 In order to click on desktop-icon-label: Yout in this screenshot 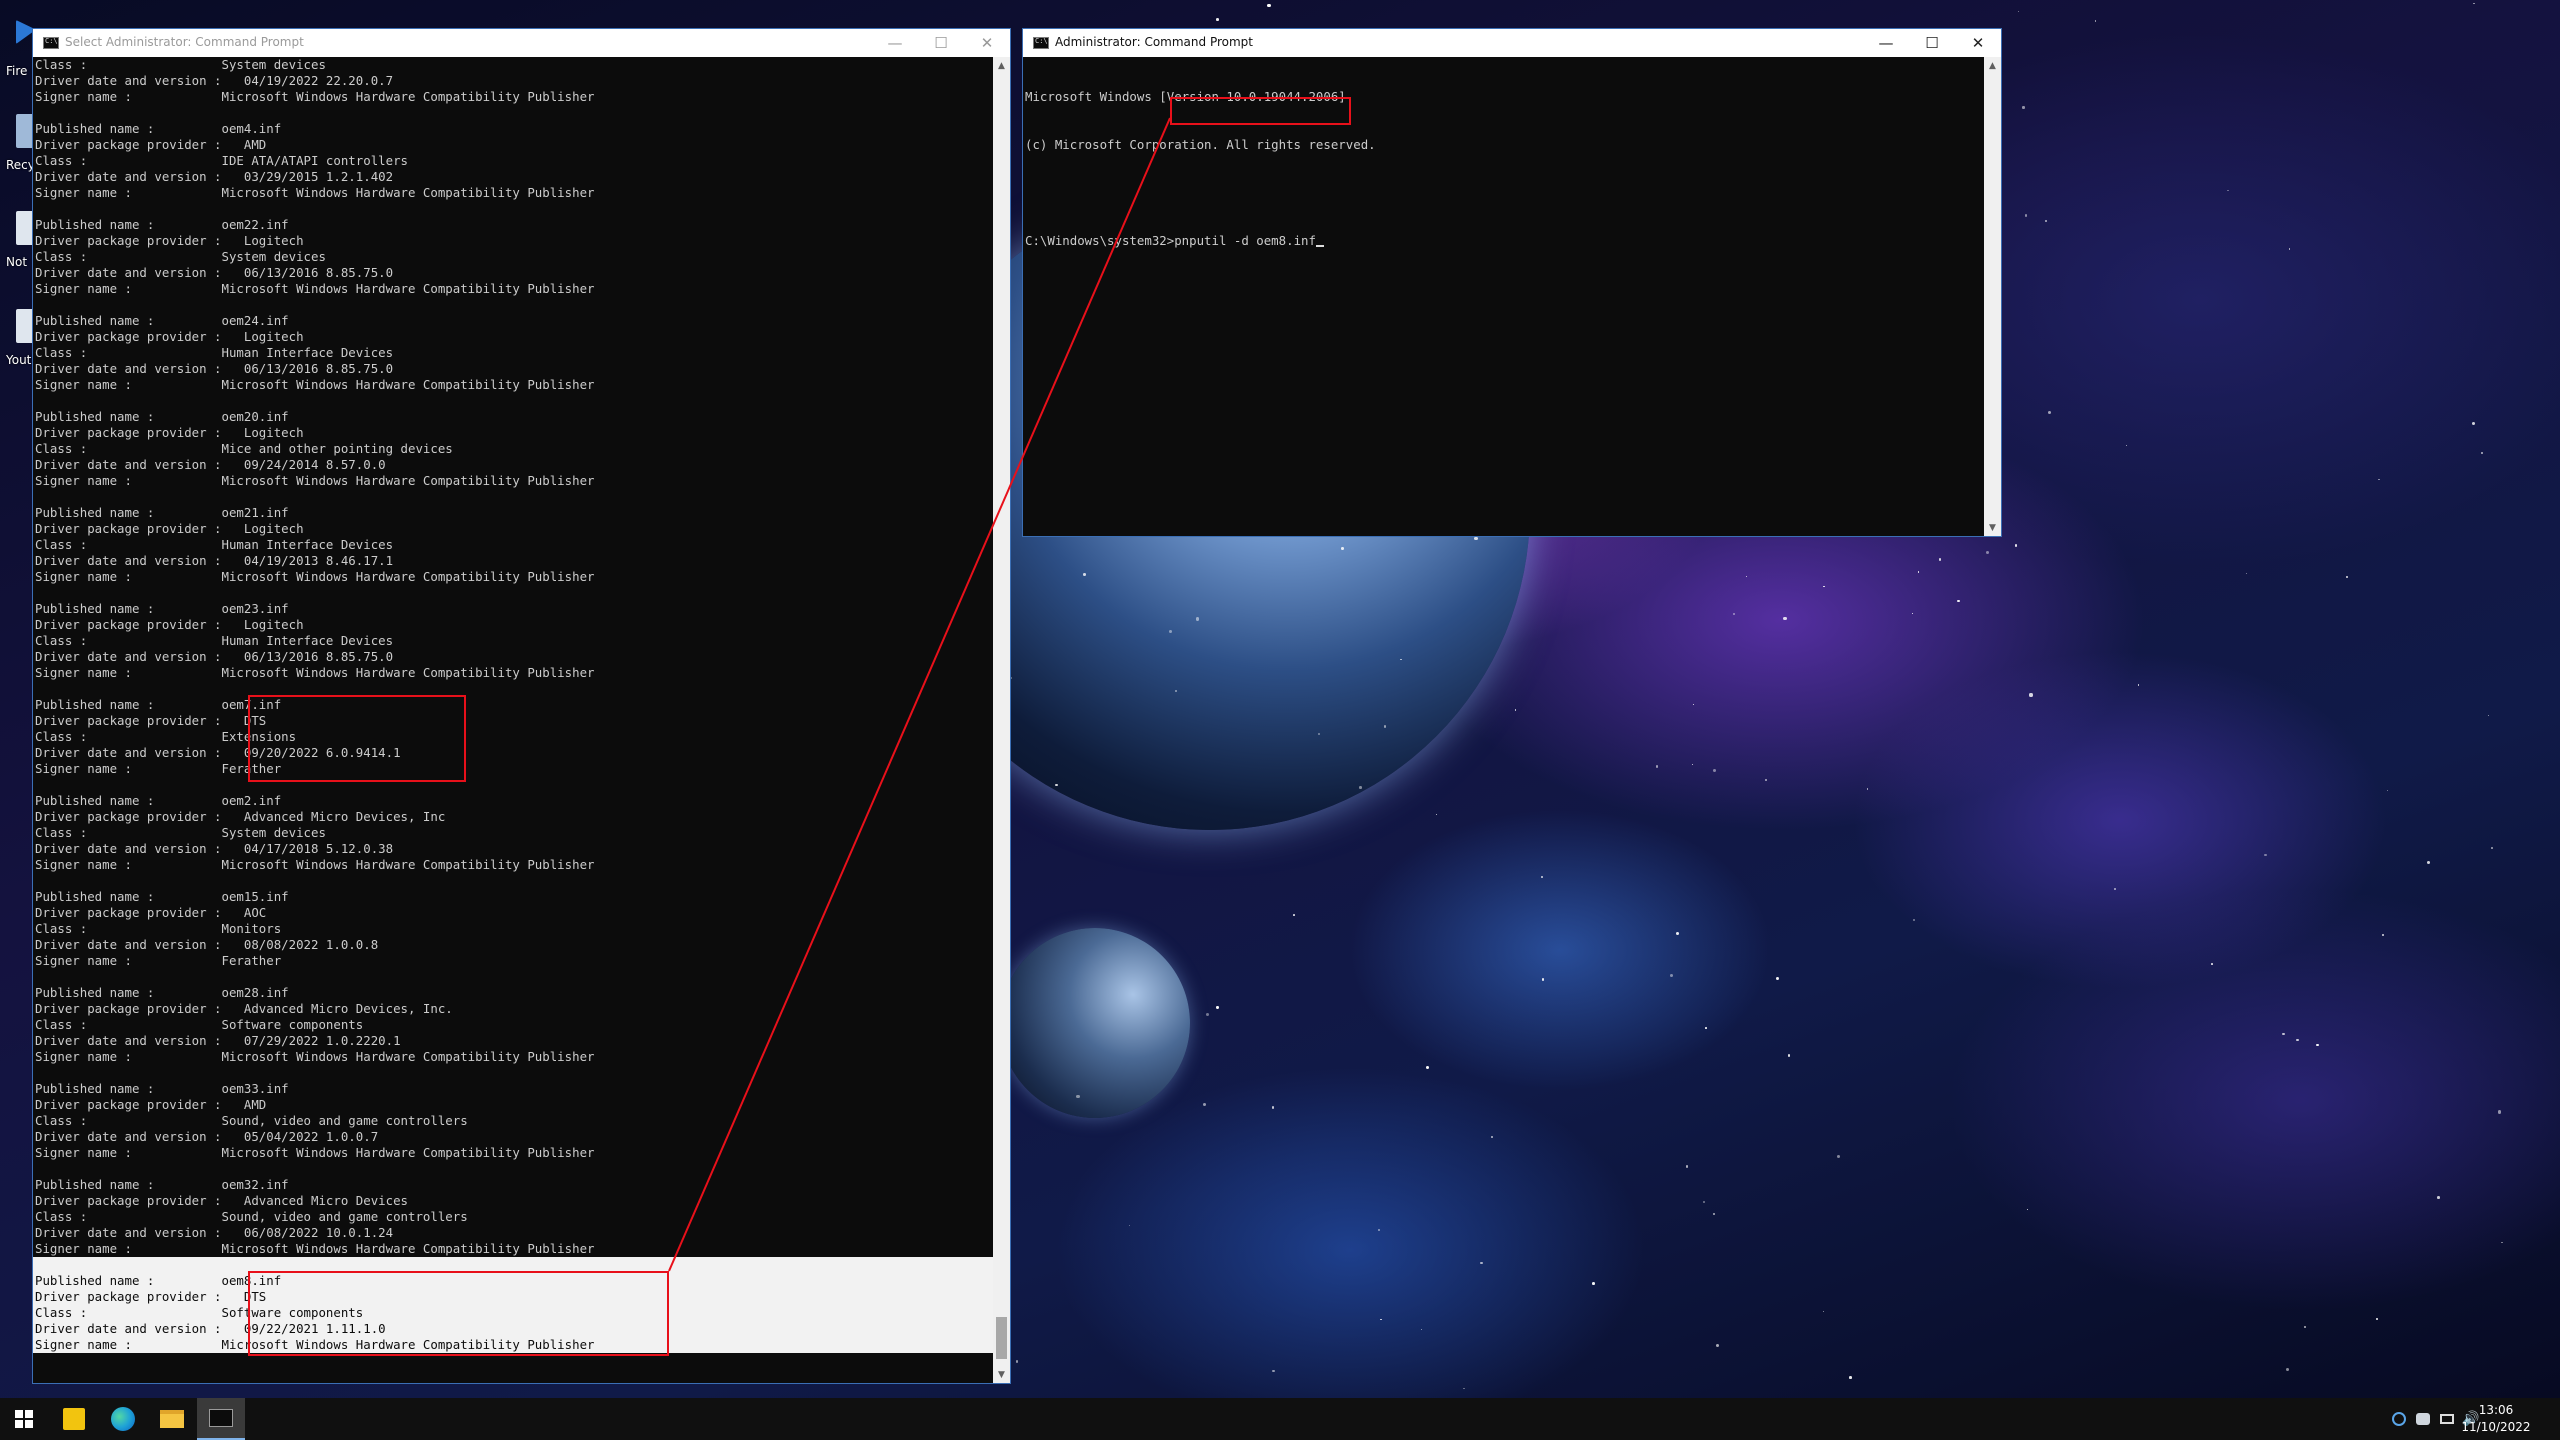, I will do `click(19, 360)`.